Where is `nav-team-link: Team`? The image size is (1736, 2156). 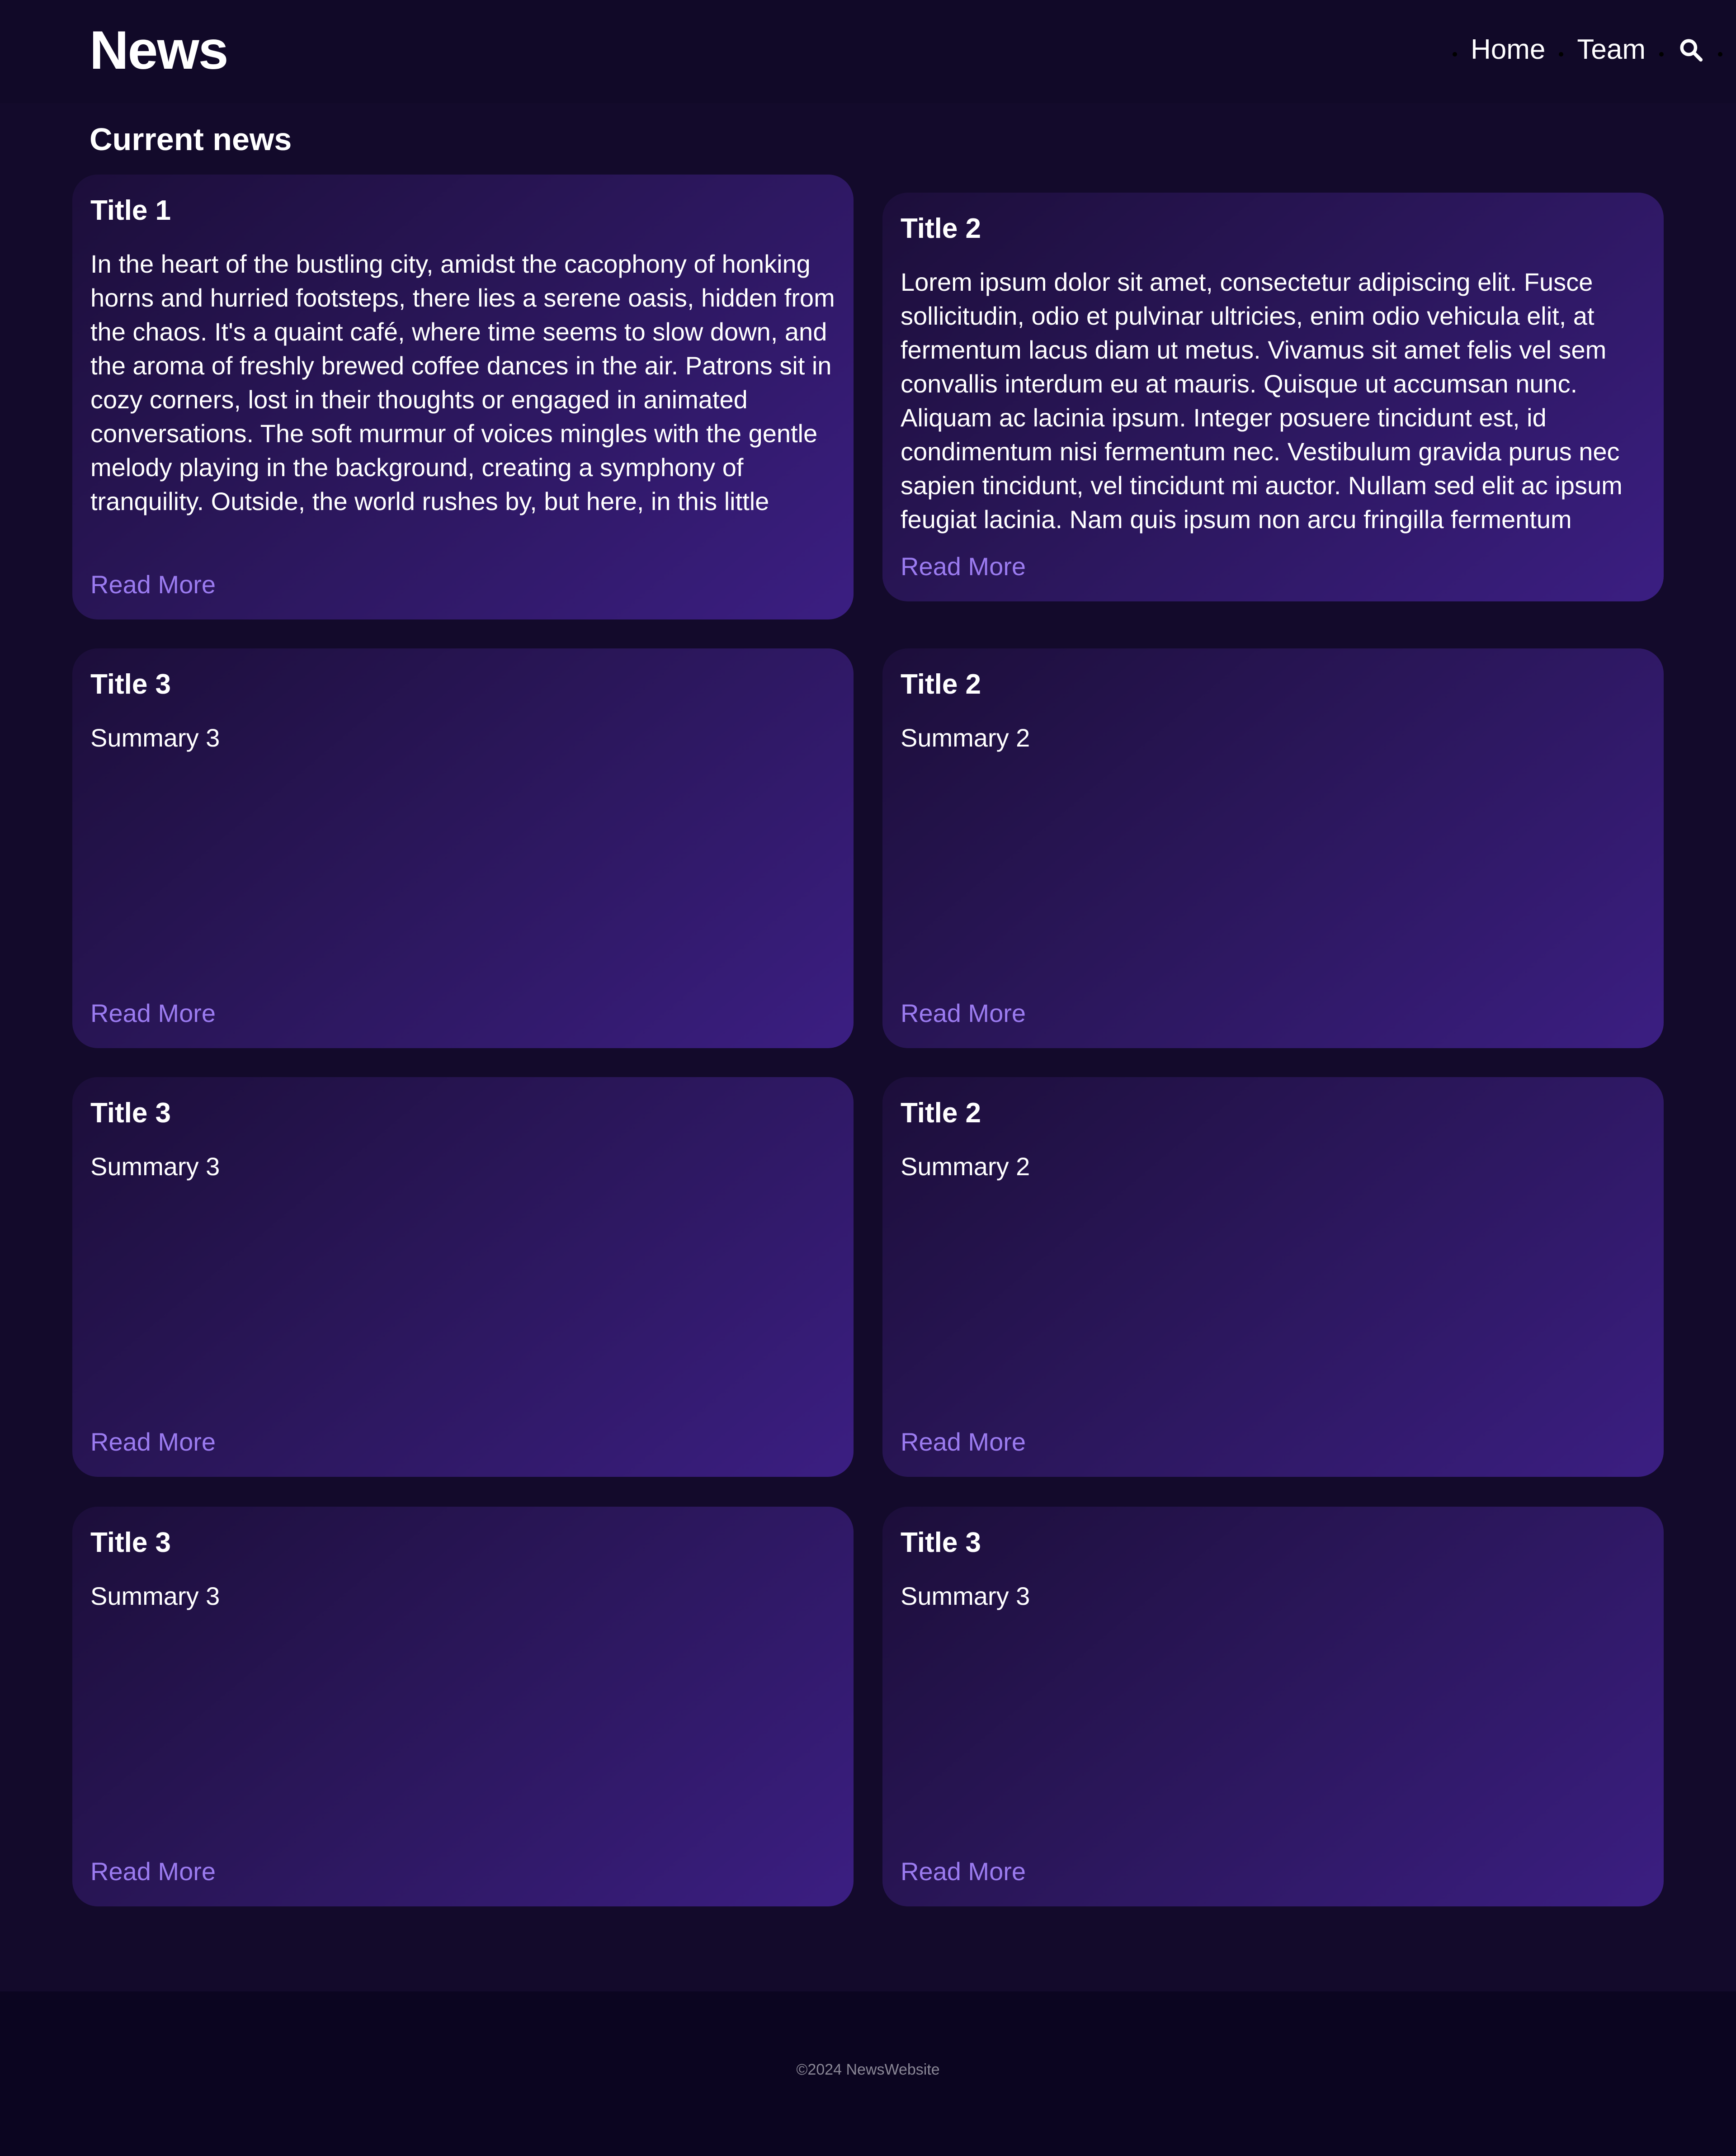 nav-team-link: Team is located at coordinates (1611, 49).